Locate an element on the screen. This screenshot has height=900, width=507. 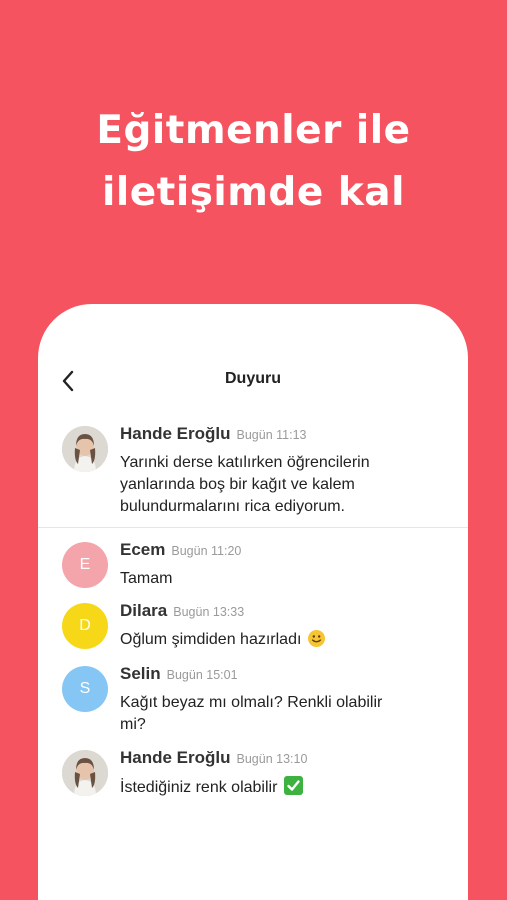
message-text: İstediğiniz renk olabilir is located at coordinates (270, 787).